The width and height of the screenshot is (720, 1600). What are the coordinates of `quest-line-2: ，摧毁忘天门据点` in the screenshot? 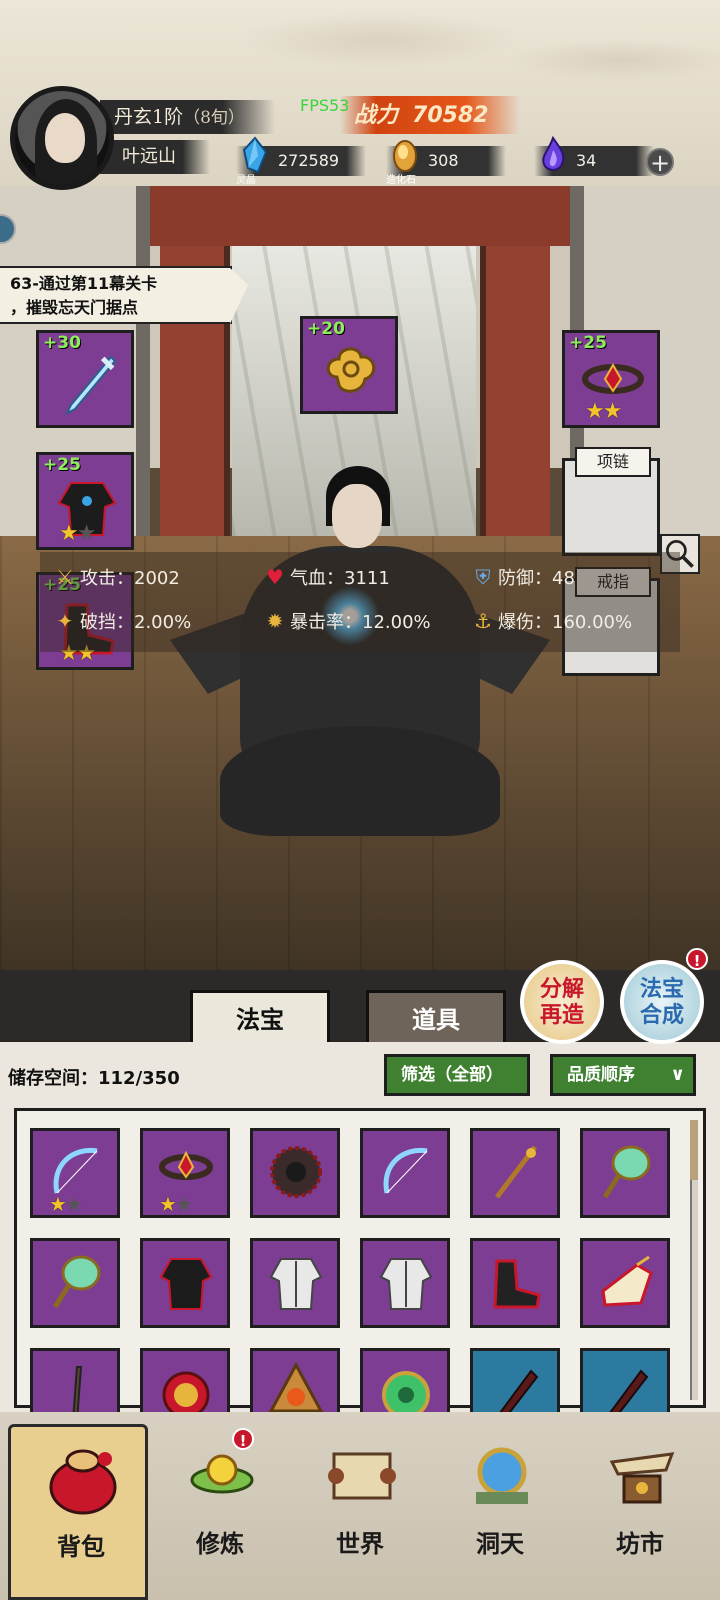 It's located at (74, 307).